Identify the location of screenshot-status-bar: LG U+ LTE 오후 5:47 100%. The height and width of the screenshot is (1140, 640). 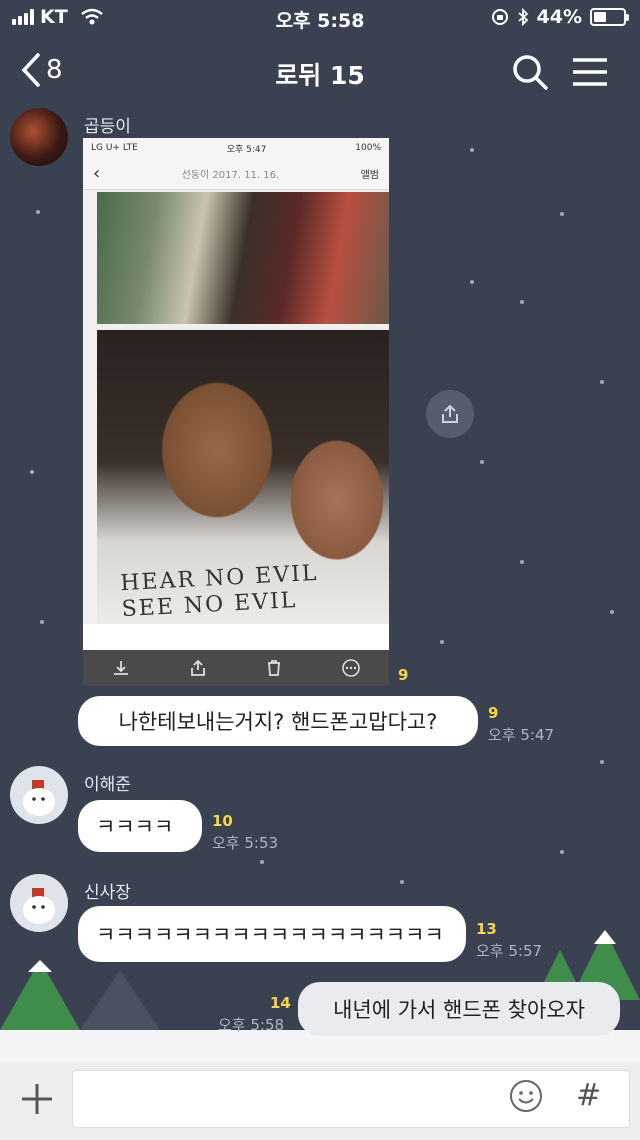
(236, 148).